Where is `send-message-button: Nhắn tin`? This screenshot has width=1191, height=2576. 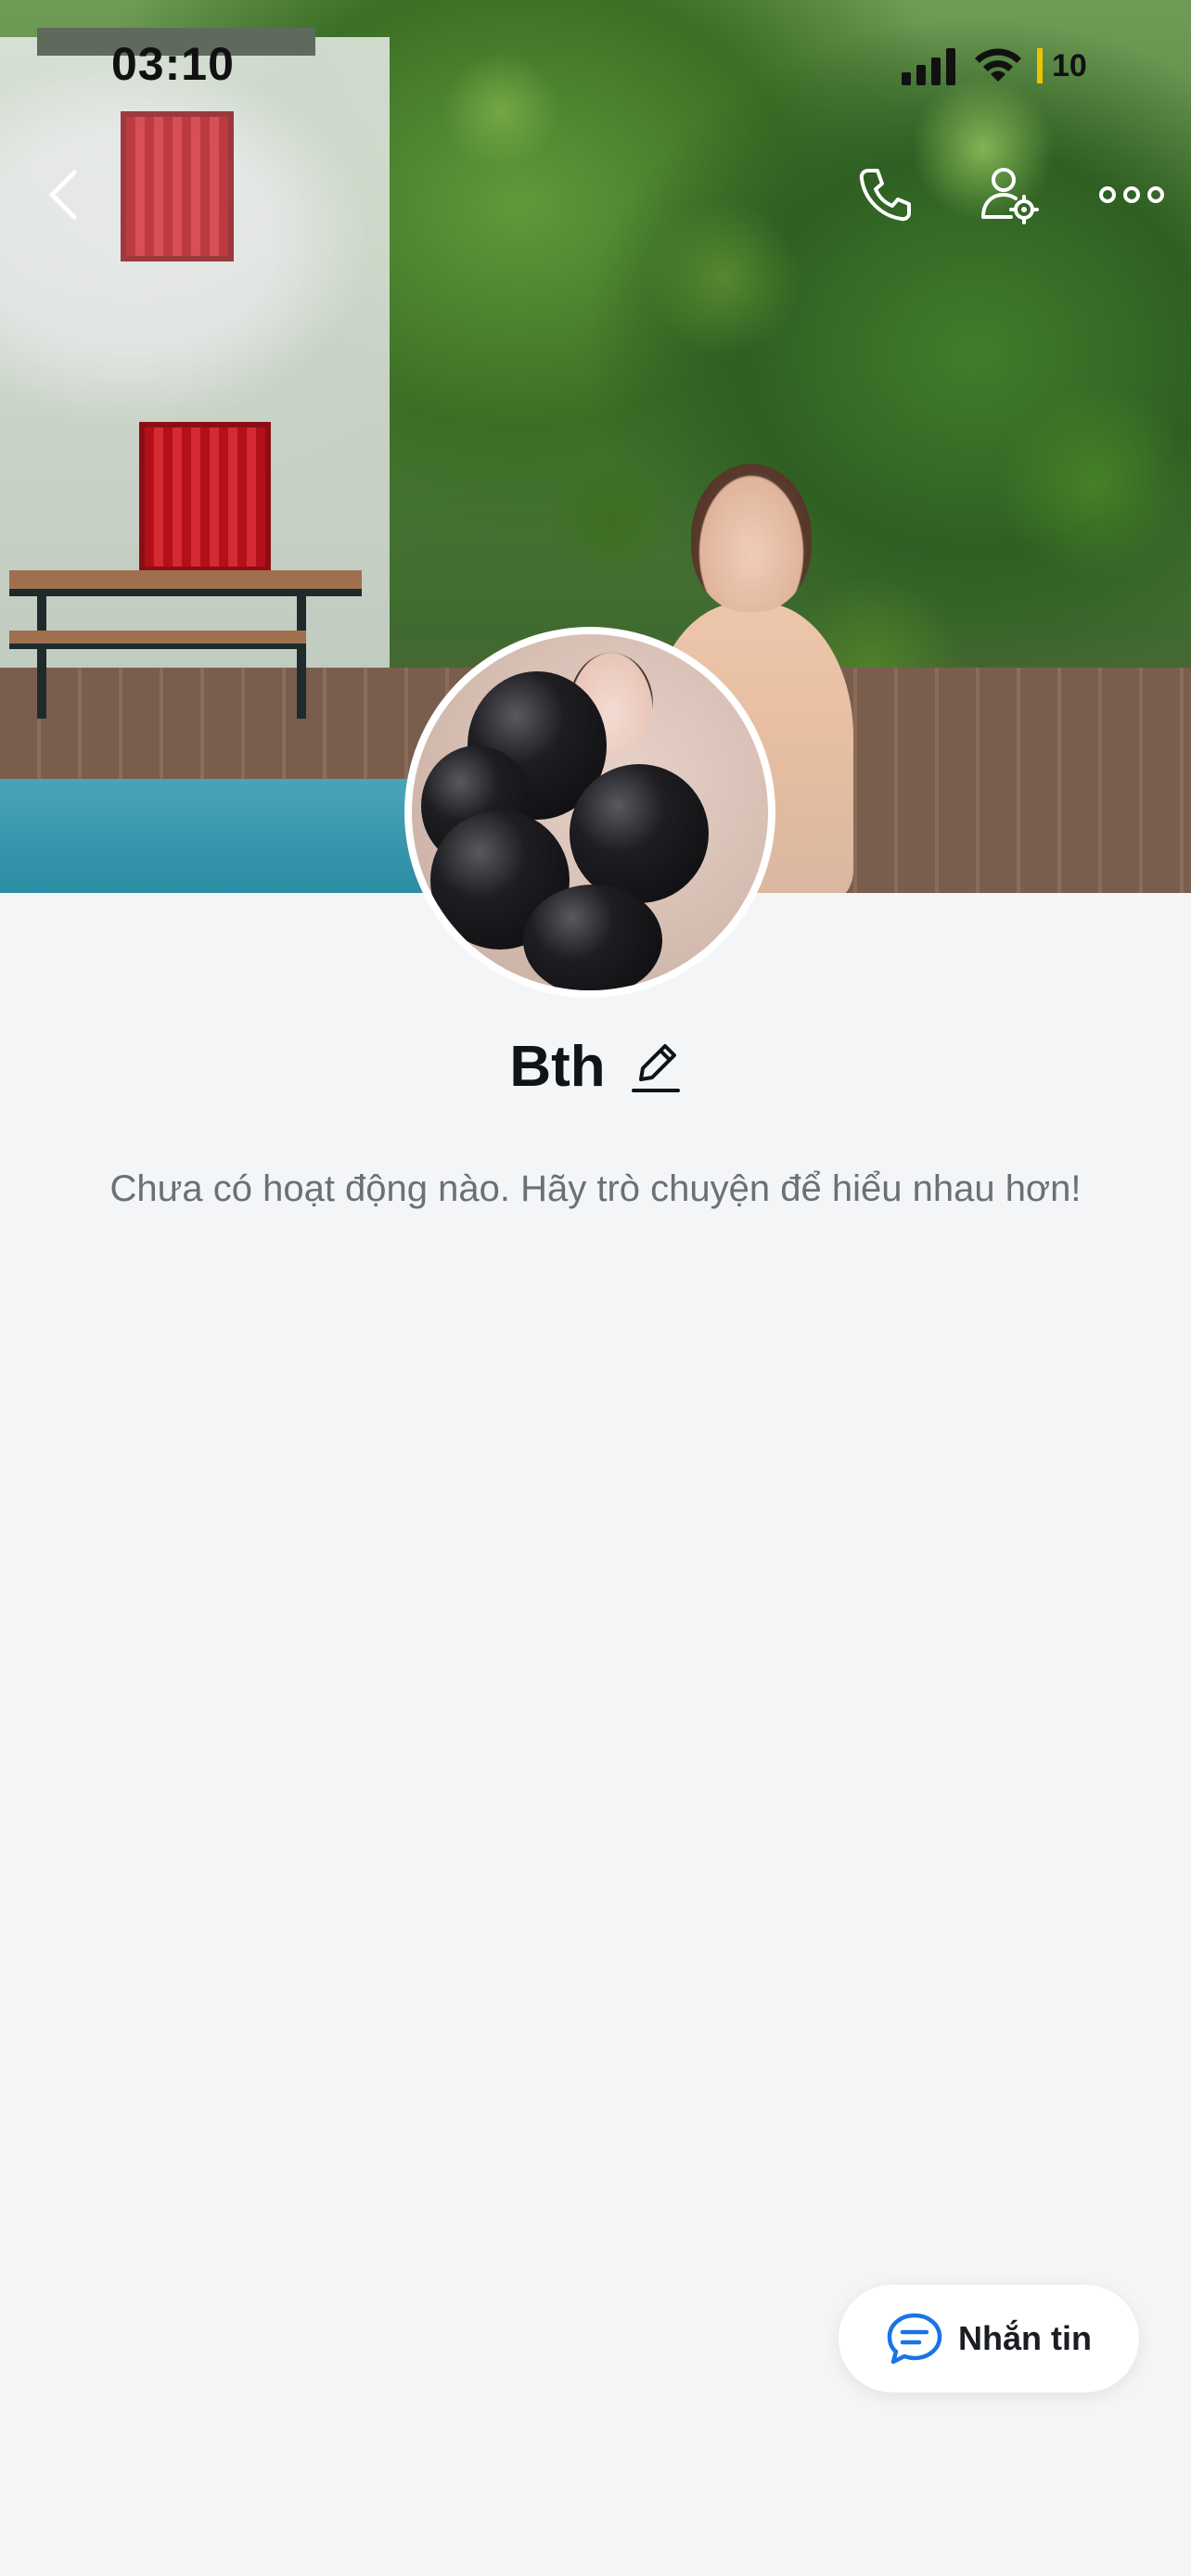
send-message-button: Nhắn tin is located at coordinates (989, 2339).